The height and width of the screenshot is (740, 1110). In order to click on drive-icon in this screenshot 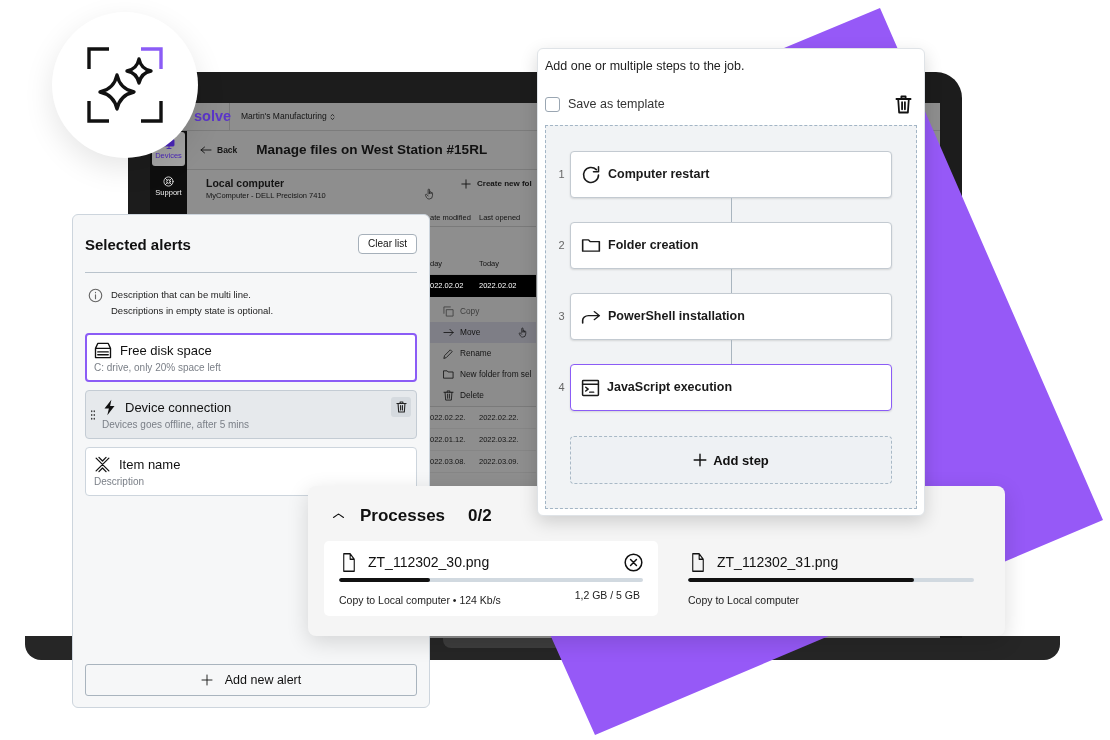, I will do `click(103, 350)`.